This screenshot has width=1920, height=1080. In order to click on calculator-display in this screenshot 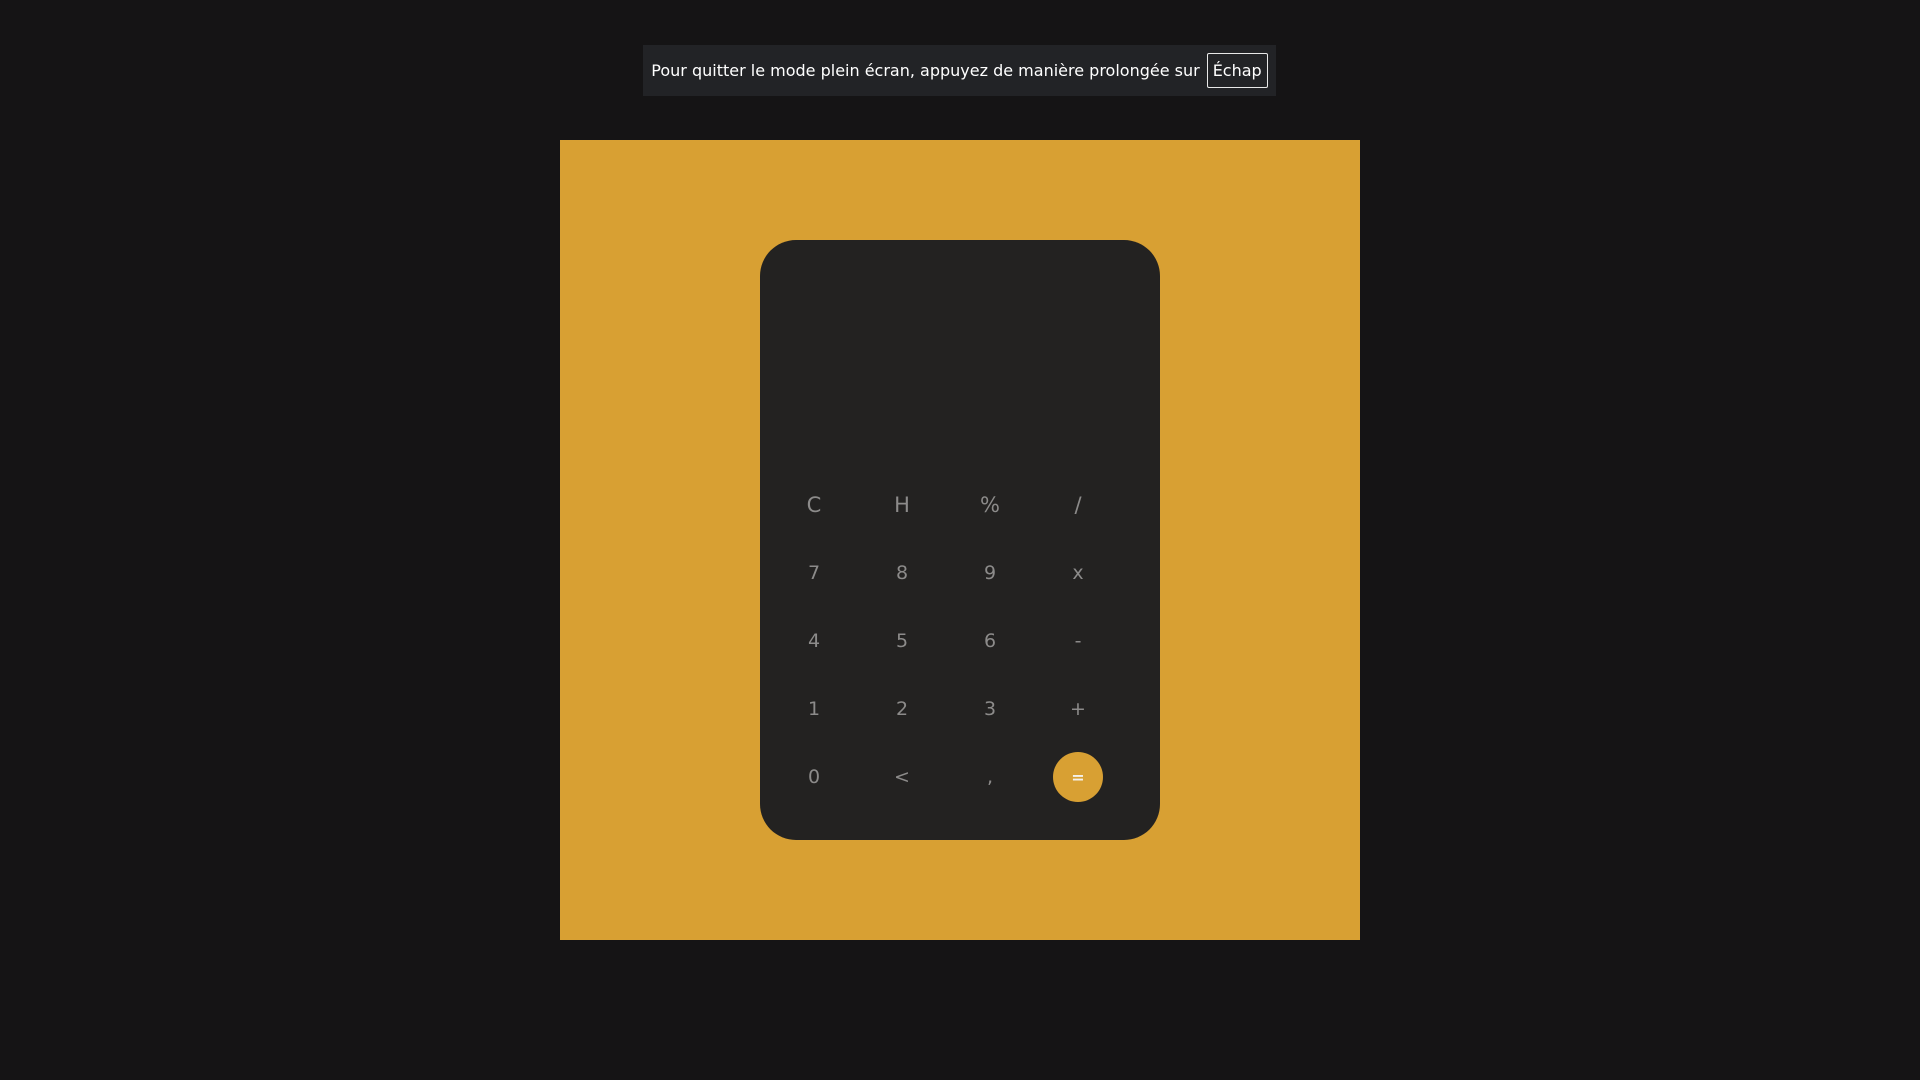, I will do `click(960, 360)`.